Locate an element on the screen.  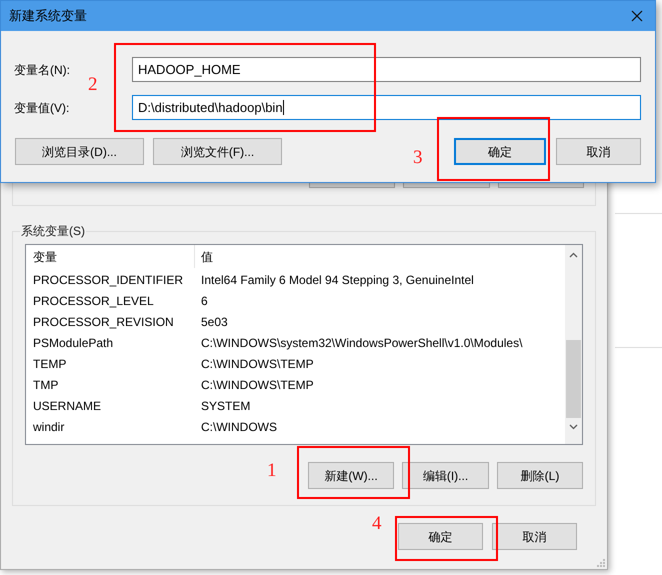
scroll-down-icon is located at coordinates (573, 427).